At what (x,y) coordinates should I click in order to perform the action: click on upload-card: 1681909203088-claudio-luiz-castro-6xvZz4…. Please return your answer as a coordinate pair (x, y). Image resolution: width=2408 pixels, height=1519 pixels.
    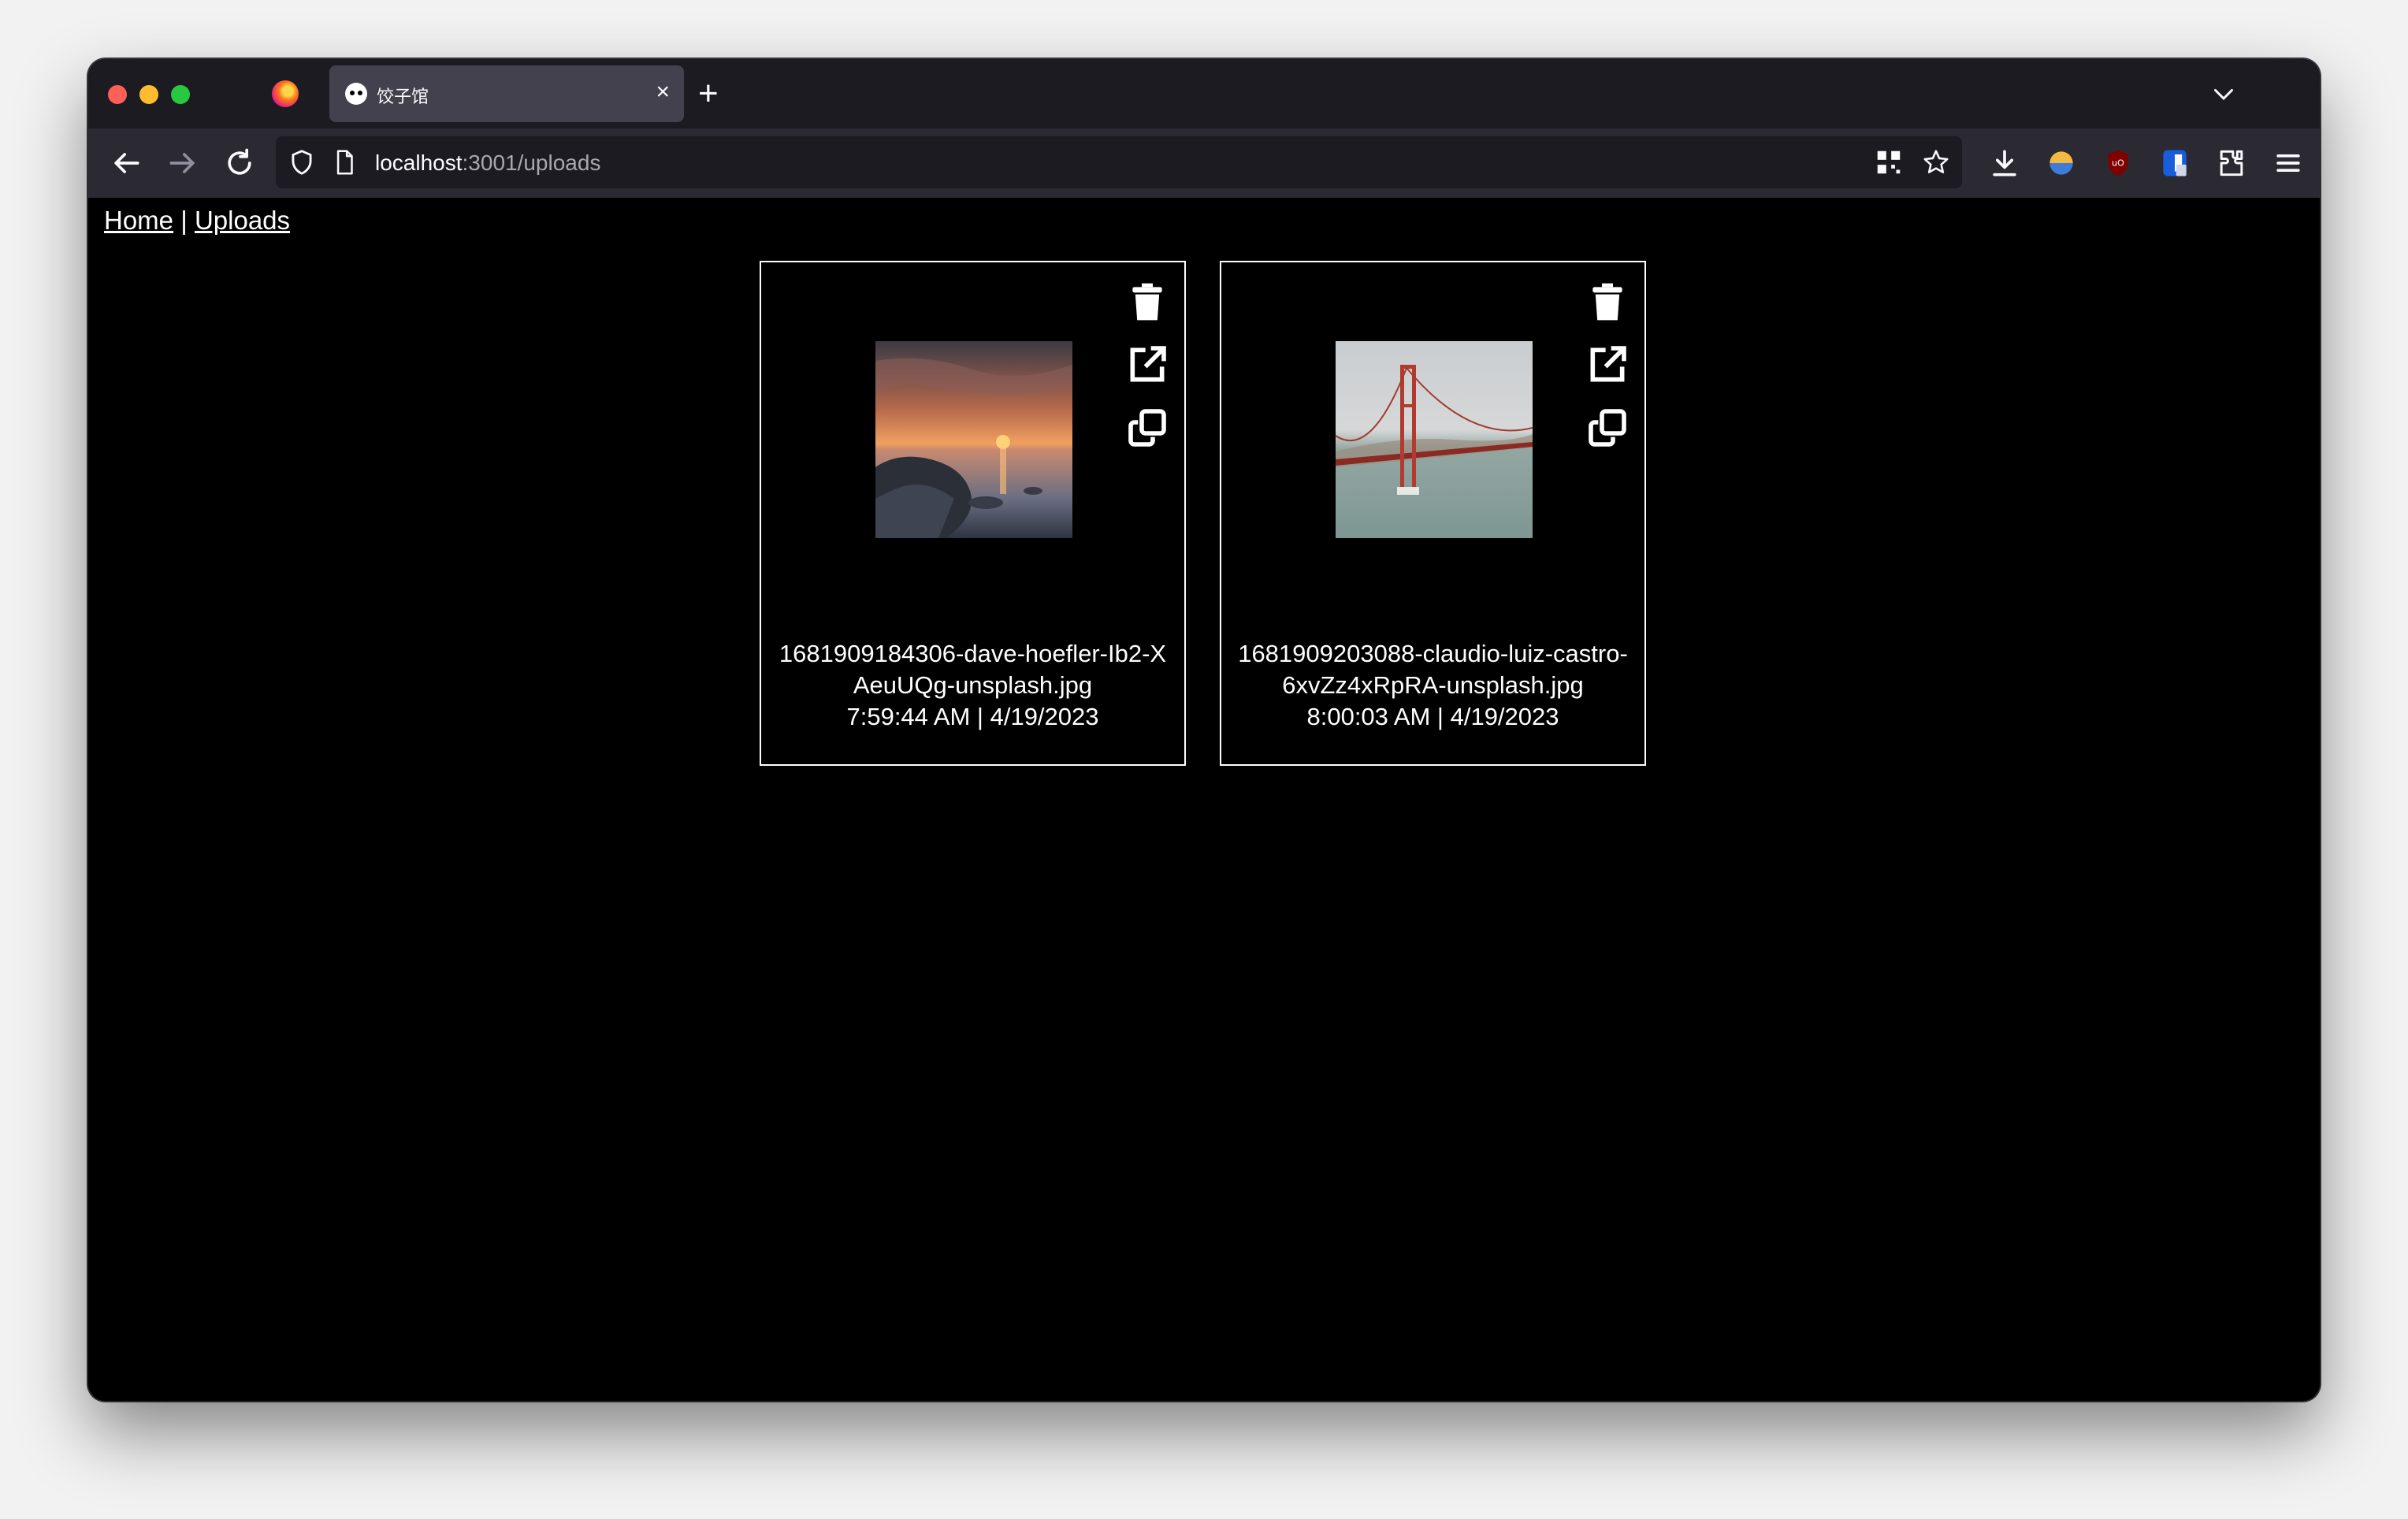
    Looking at the image, I should click on (1433, 513).